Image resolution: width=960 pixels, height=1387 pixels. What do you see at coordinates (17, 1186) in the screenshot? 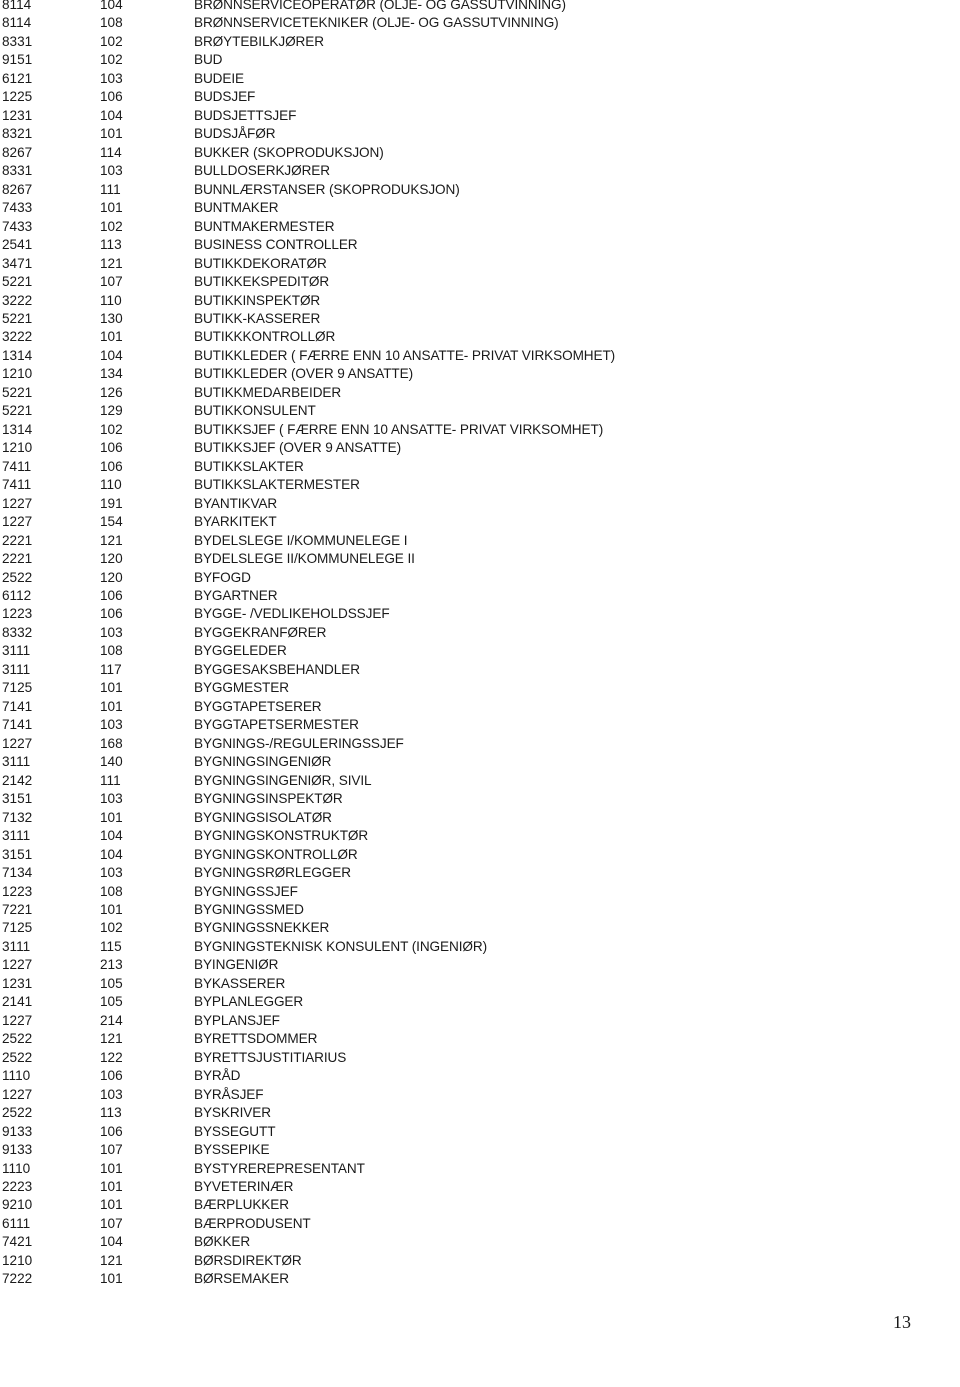
I see `occupation-code: 2223` at bounding box center [17, 1186].